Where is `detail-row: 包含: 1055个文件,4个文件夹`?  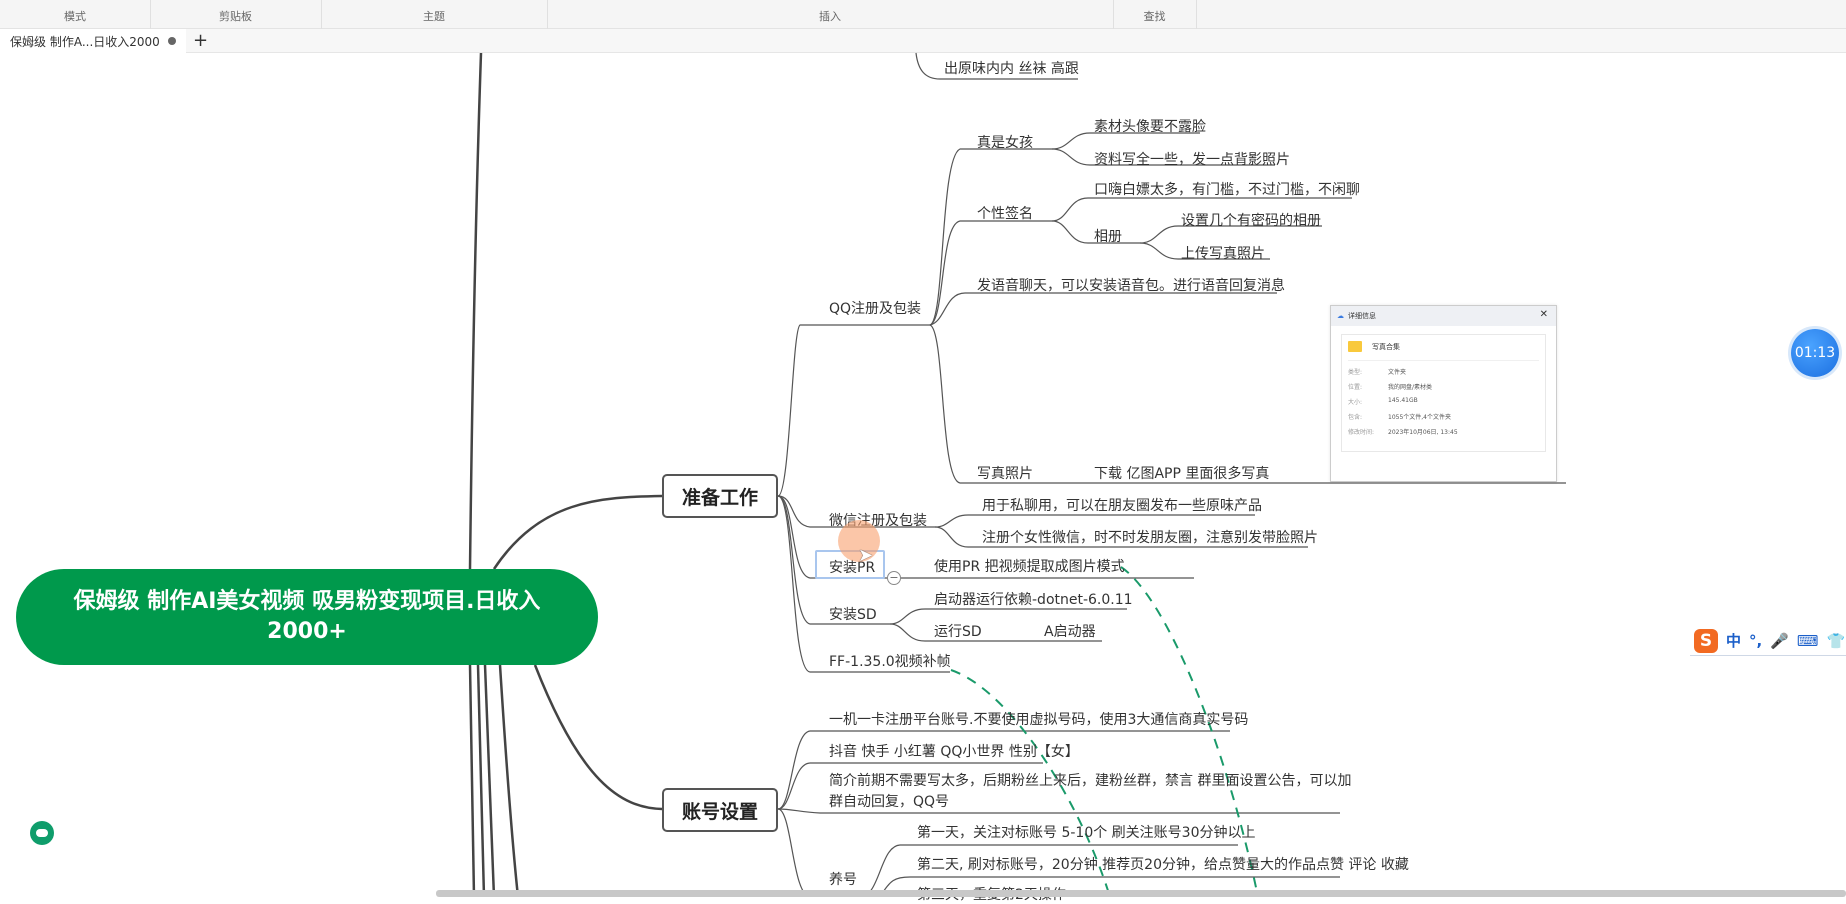 detail-row: 包含: 1055个文件,4个文件夹 is located at coordinates (1399, 417).